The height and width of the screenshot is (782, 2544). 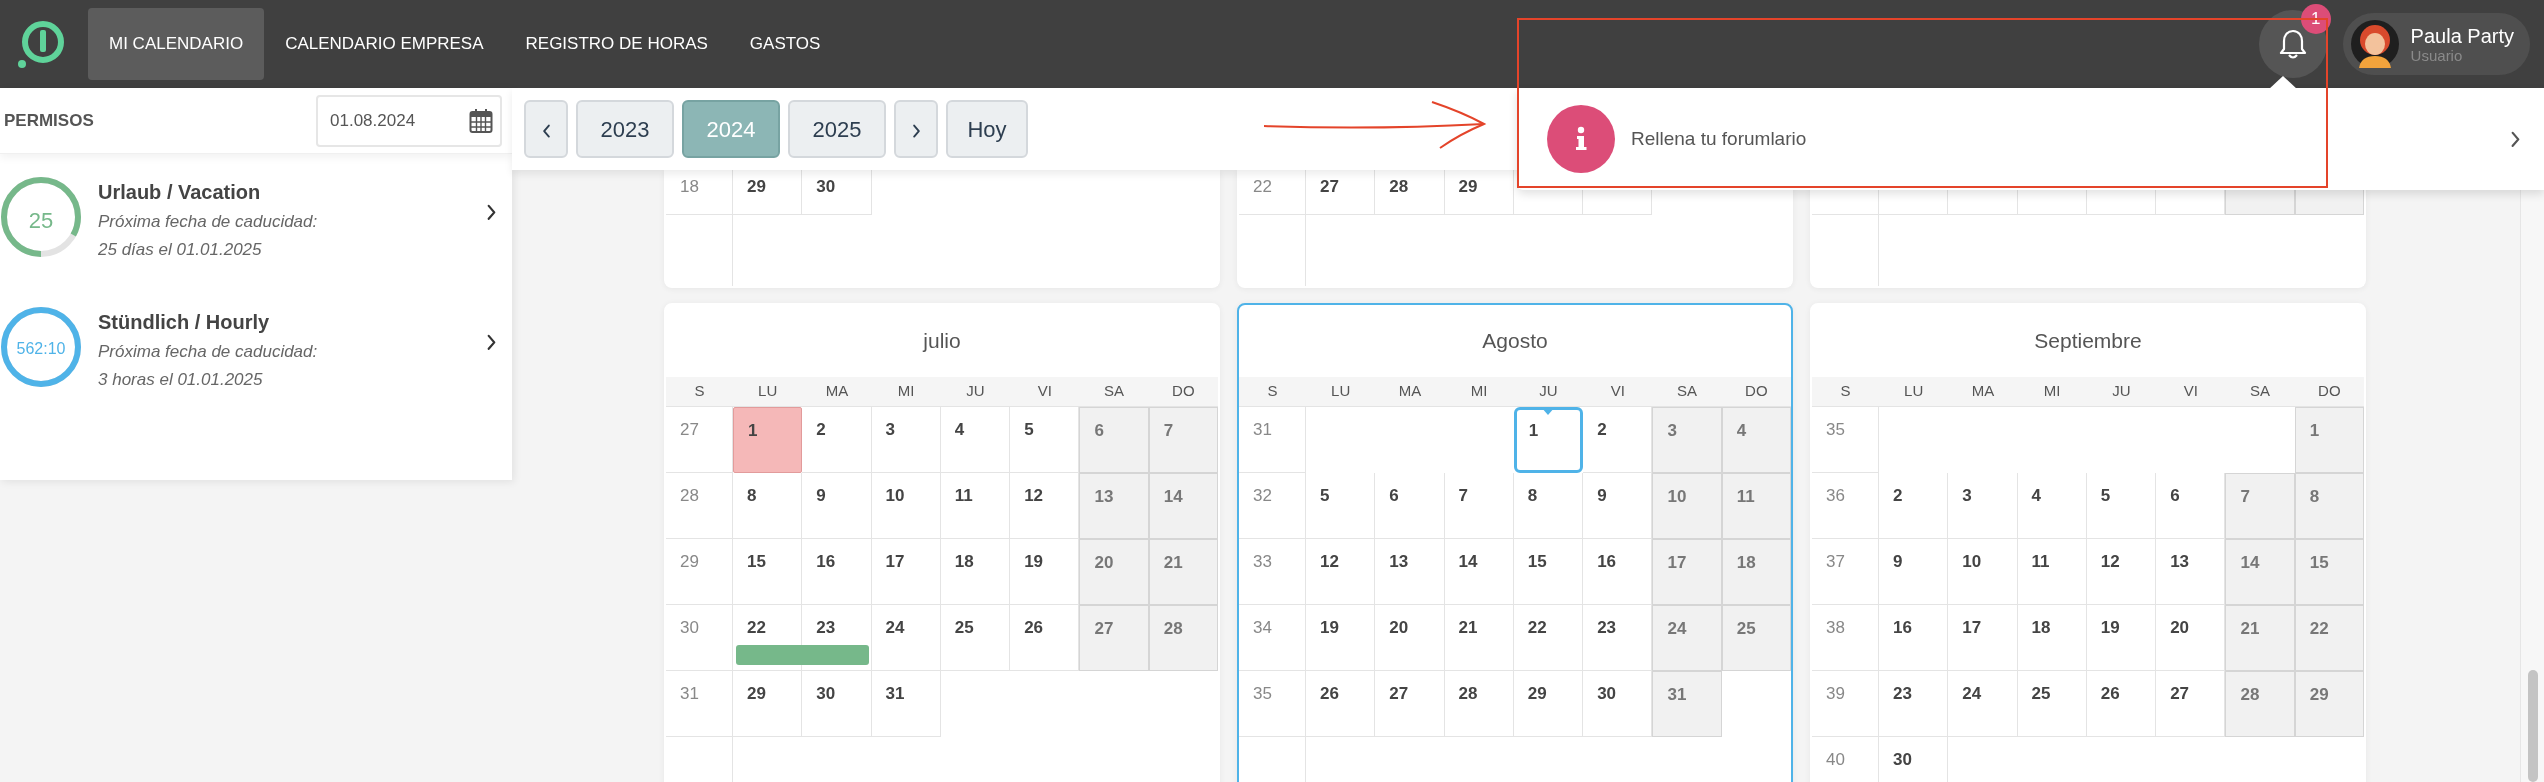 What do you see at coordinates (2329, 440) in the screenshot?
I see `weekend-cell: 1` at bounding box center [2329, 440].